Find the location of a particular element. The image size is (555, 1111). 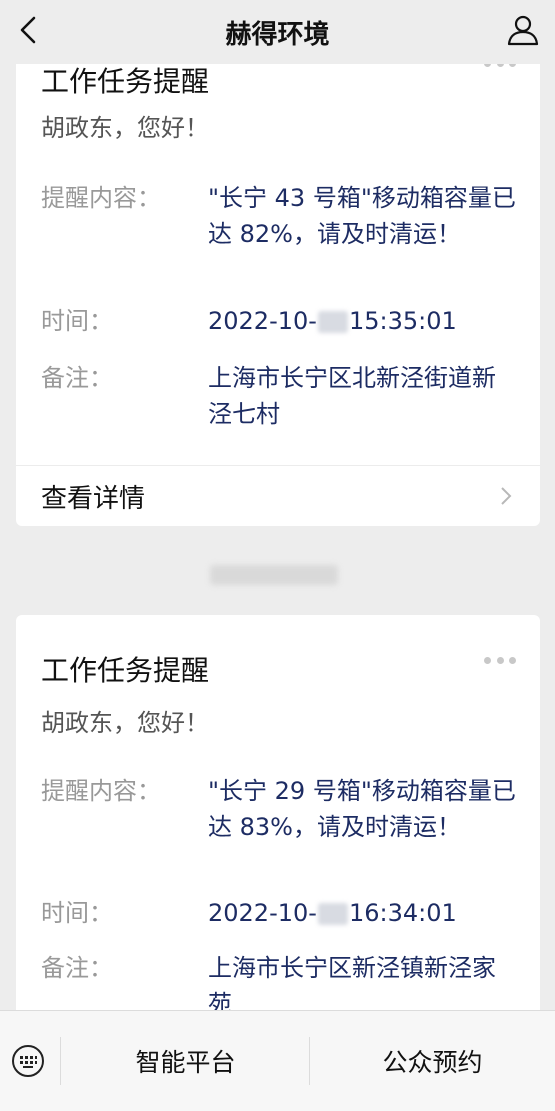

title-bar: 赫得环境 is located at coordinates (277, 32).